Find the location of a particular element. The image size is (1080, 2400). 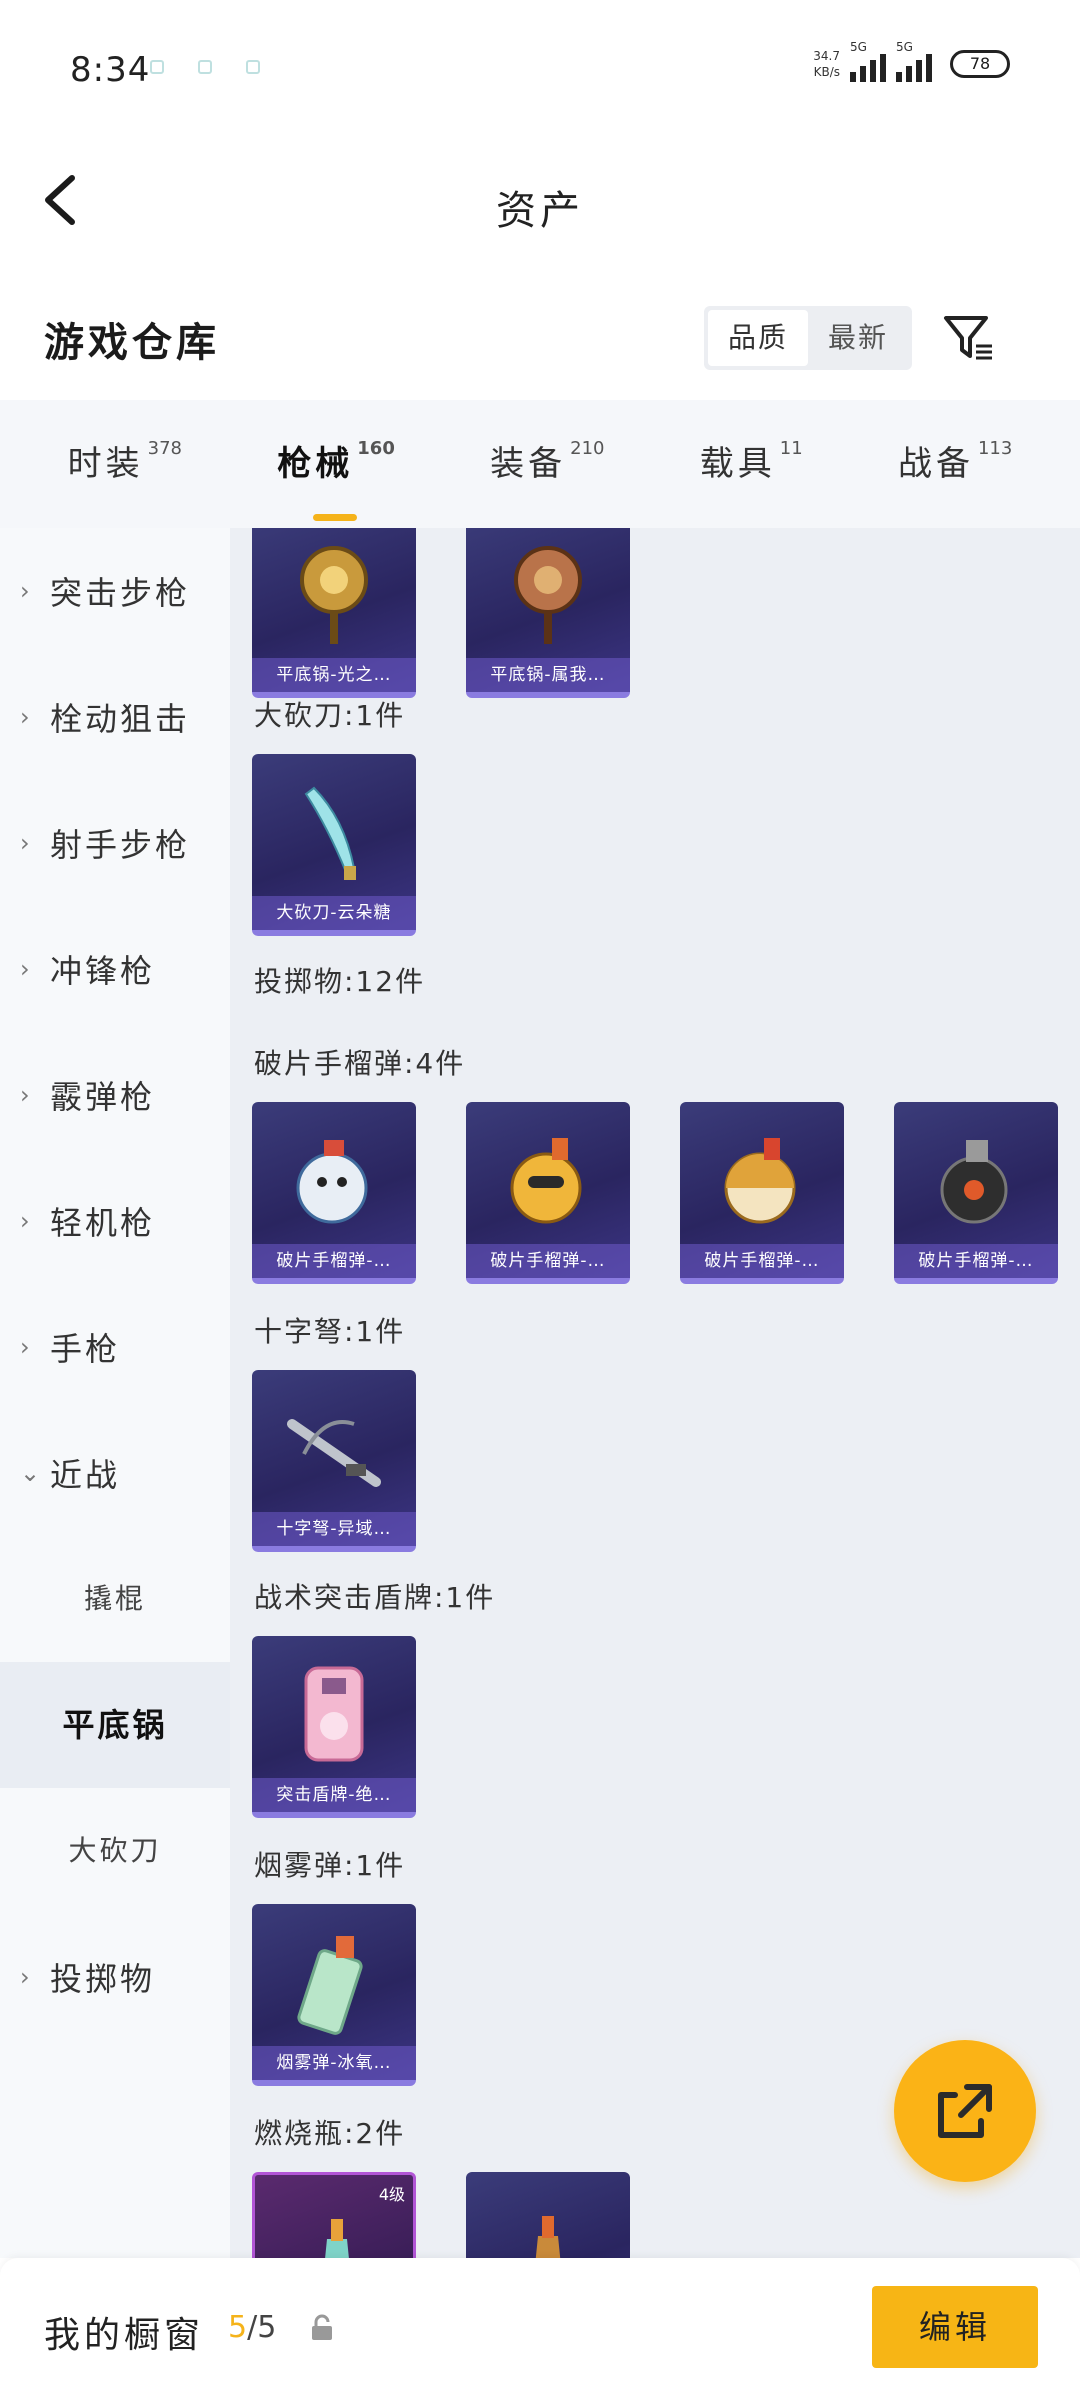

net-speed: 34.7 KB/s is located at coordinates (826, 64).